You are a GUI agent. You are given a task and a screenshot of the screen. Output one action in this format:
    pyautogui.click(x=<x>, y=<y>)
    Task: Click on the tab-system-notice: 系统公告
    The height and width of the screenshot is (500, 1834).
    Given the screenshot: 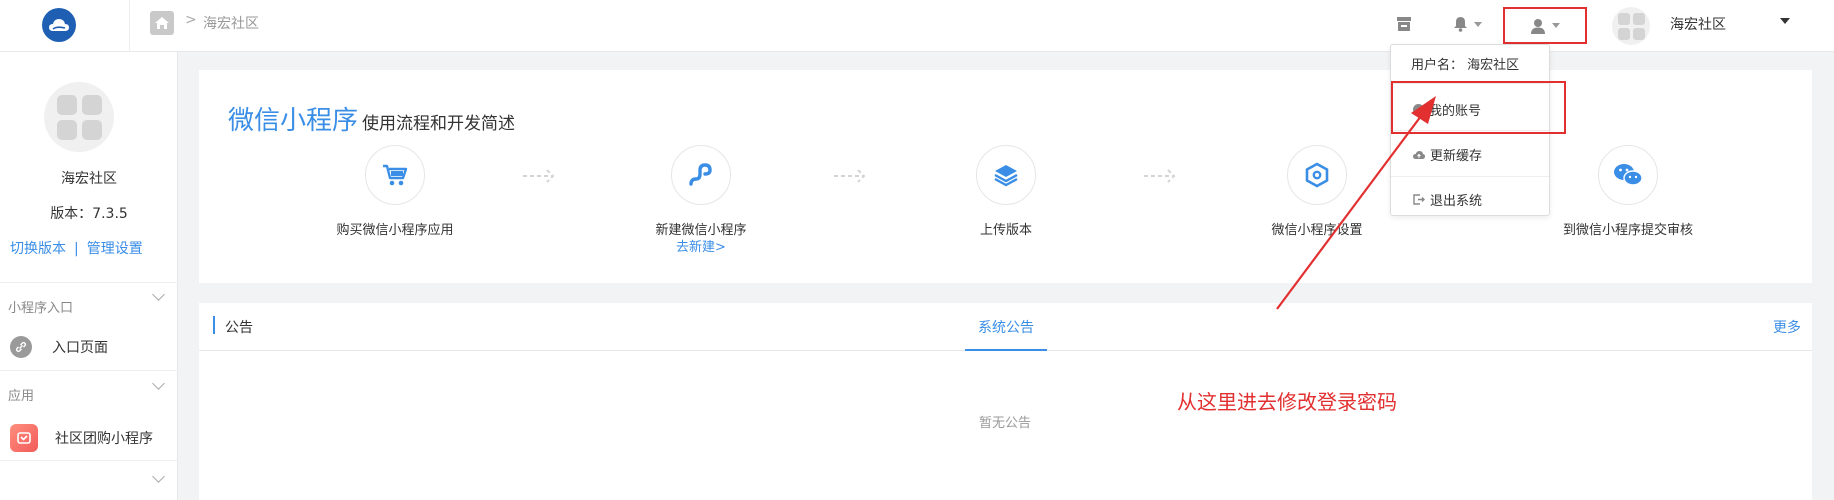 What is the action you would take?
    pyautogui.click(x=1006, y=327)
    